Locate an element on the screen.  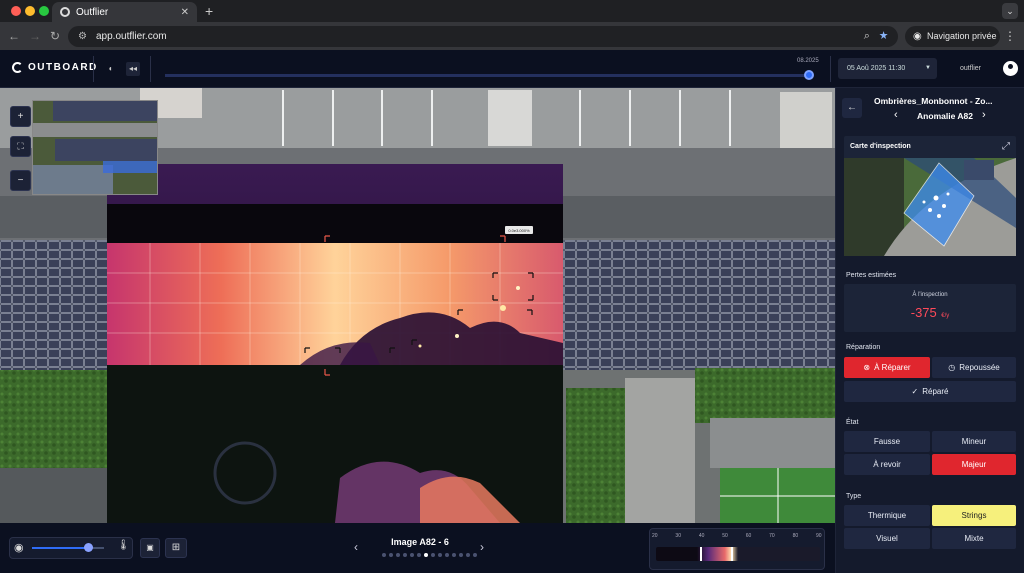
state-review-button: À revoir is located at coordinates (887, 464).